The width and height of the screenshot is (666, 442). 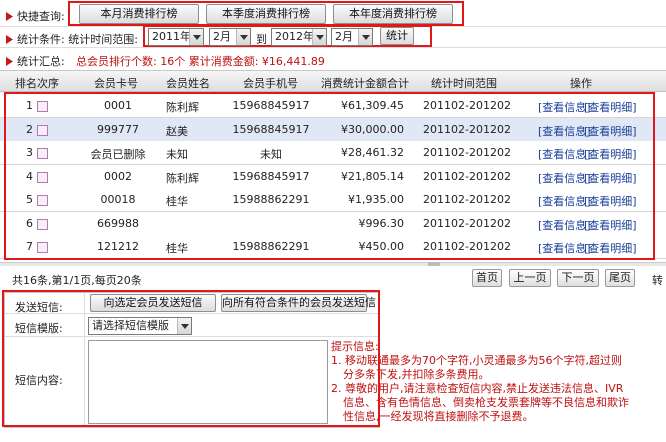 What do you see at coordinates (261, 39) in the screenshot?
I see `to-label: 到` at bounding box center [261, 39].